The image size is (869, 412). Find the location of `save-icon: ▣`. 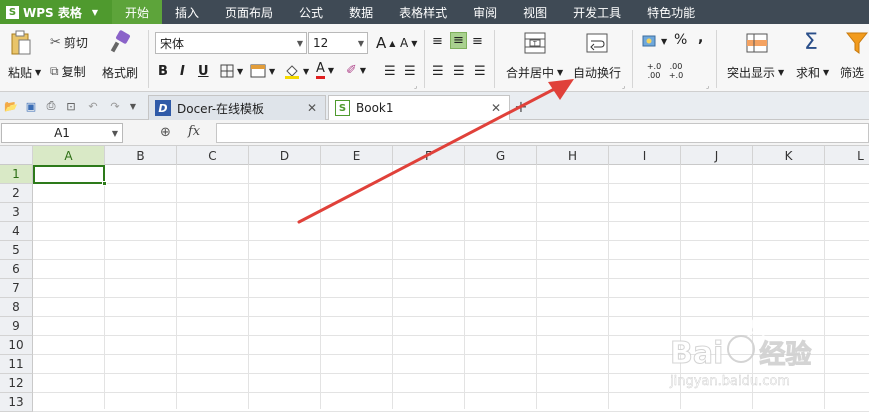

save-icon: ▣ is located at coordinates (31, 106).